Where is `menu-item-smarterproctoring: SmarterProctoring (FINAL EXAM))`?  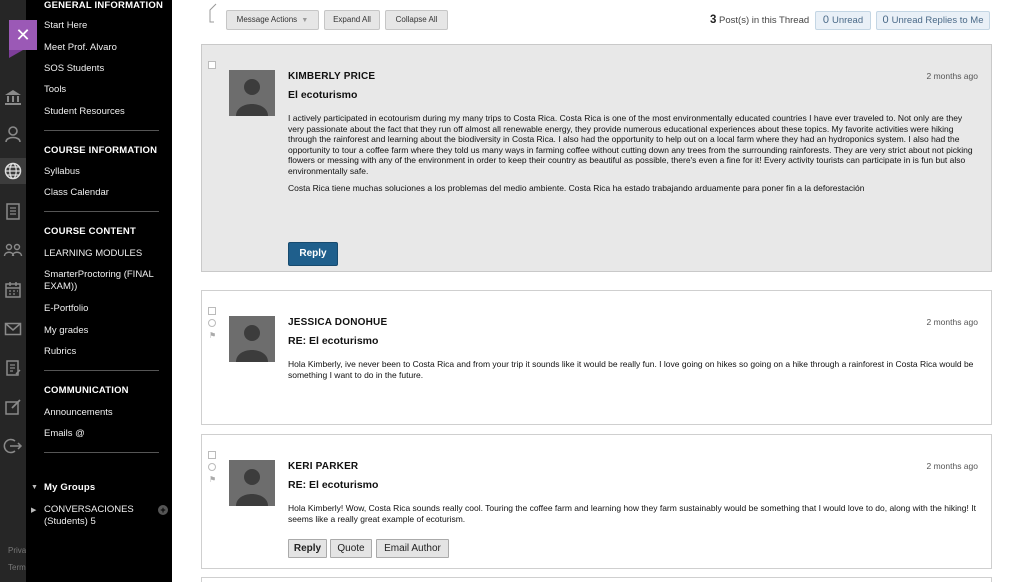 menu-item-smarterproctoring: SmarterProctoring (FINAL EXAM)) is located at coordinates (104, 281).